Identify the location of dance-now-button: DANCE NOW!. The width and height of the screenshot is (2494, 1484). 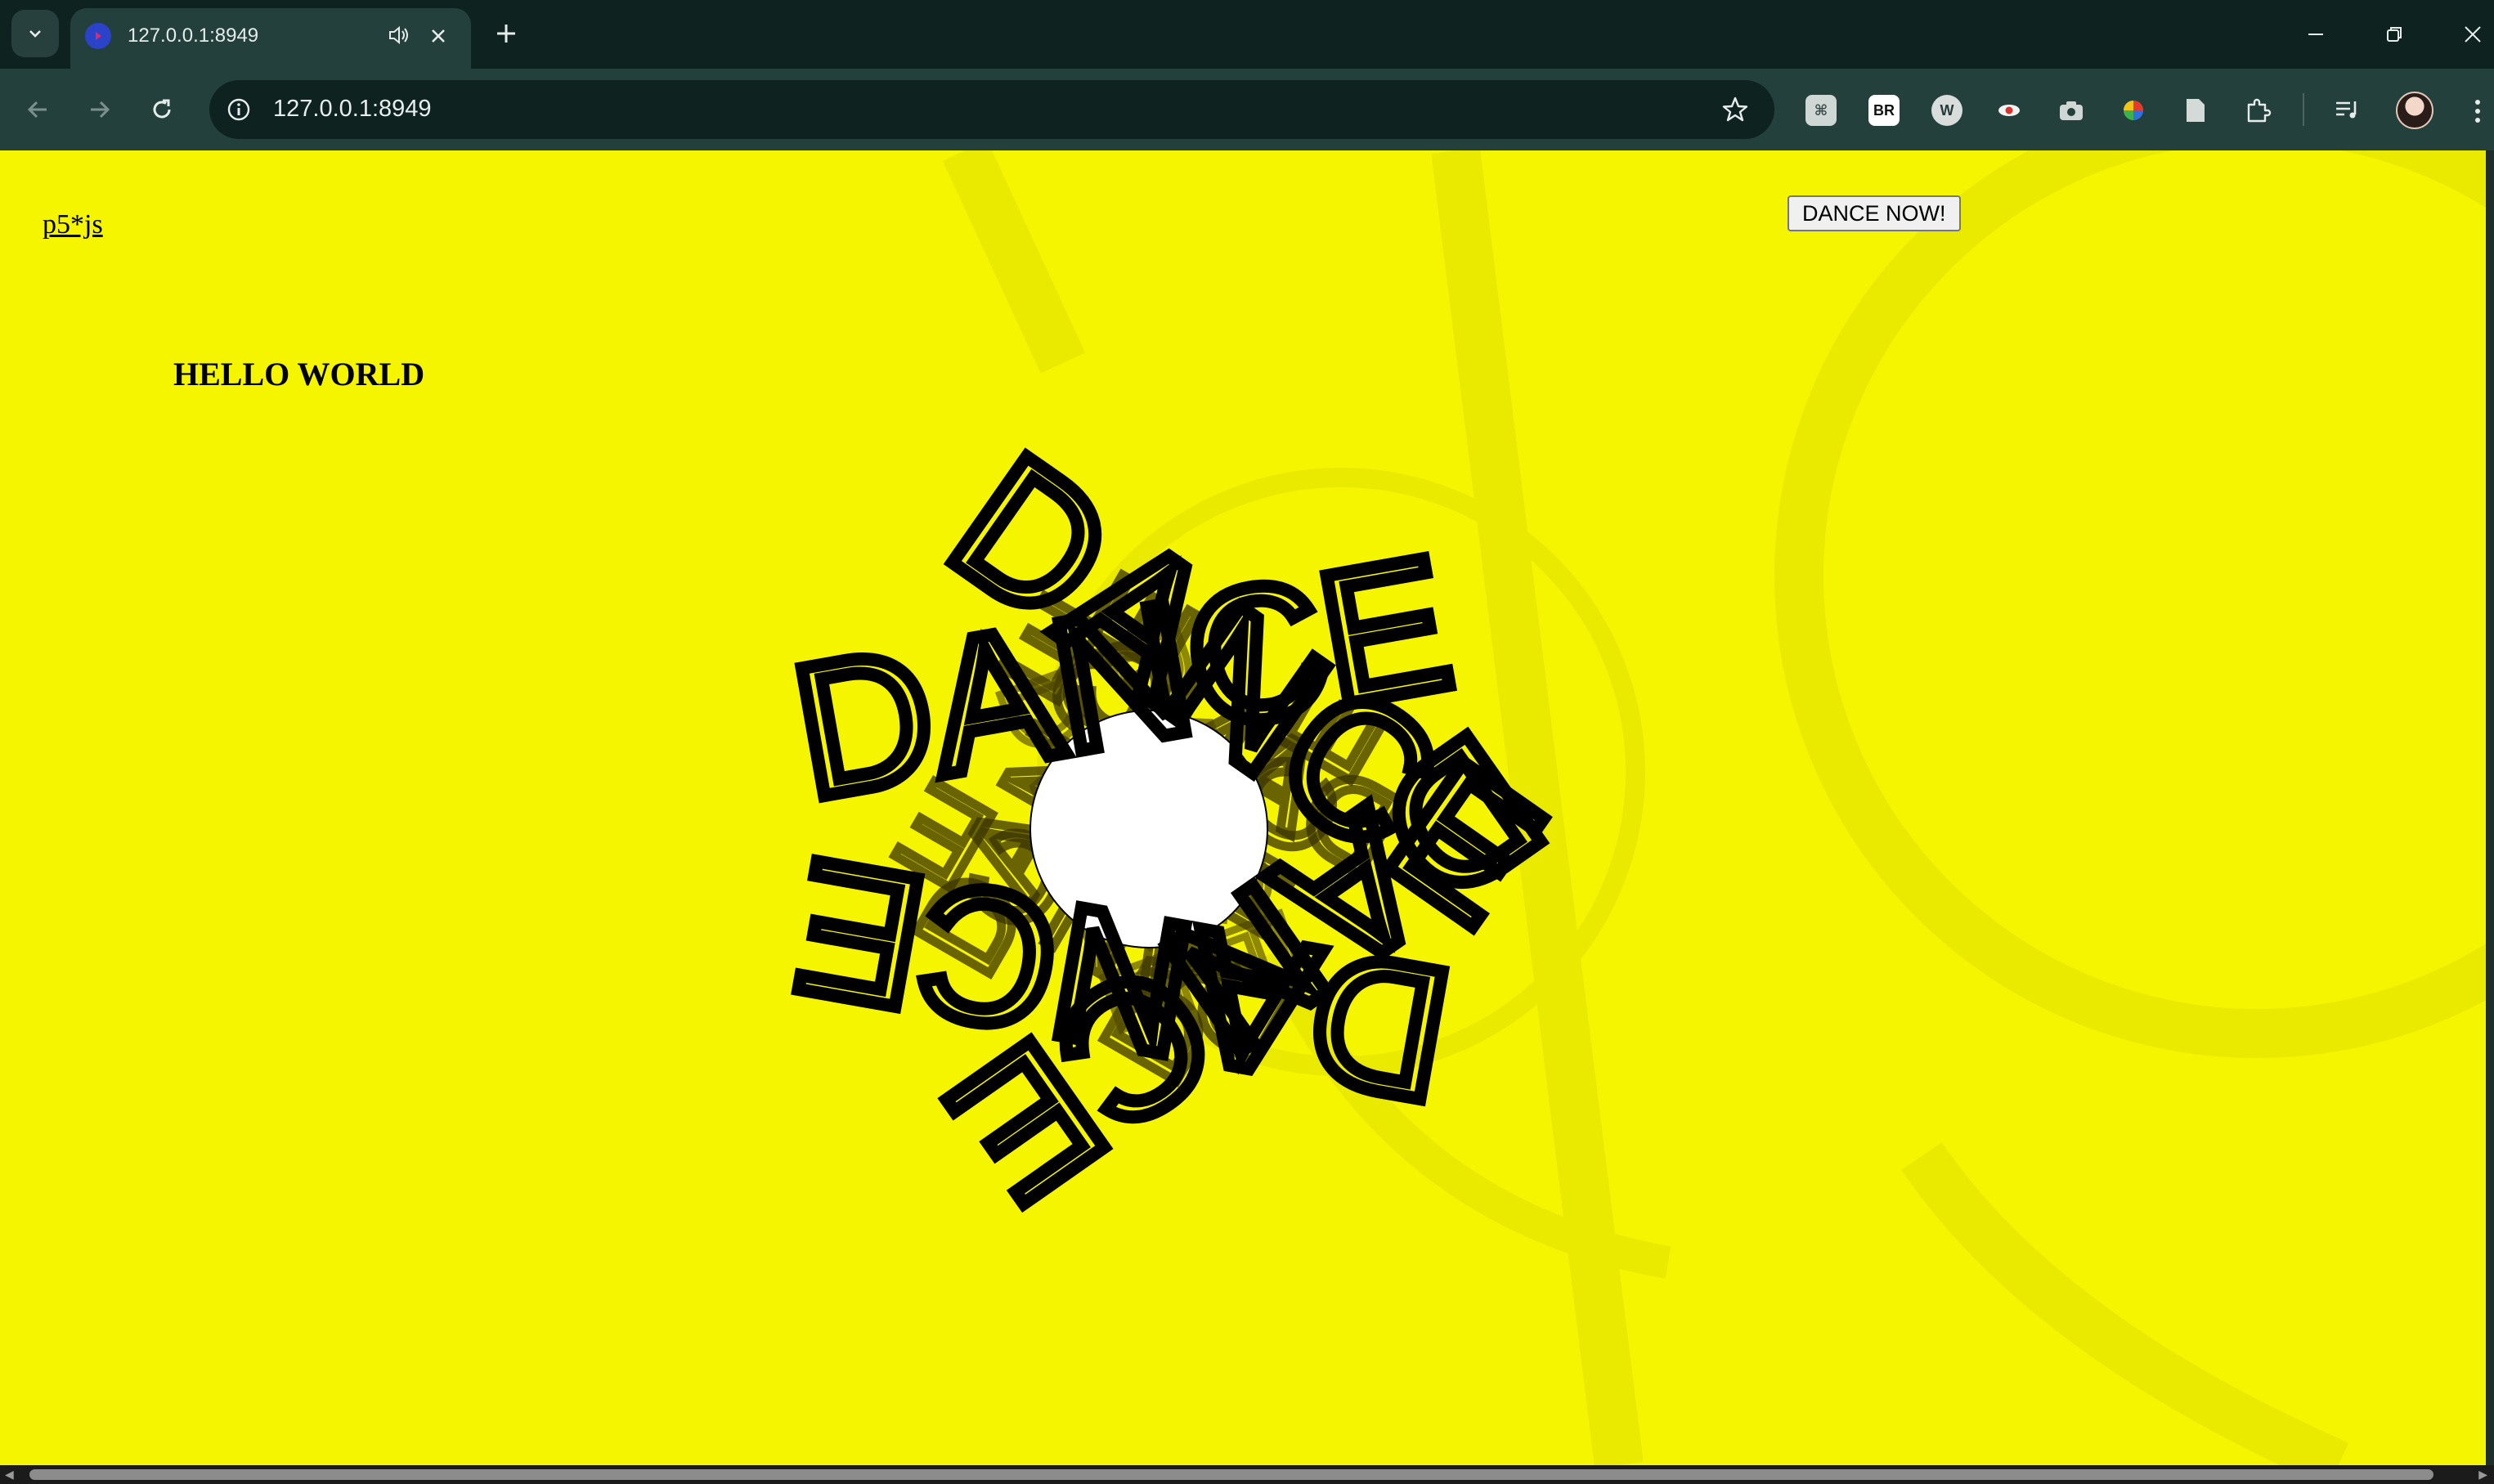
(1874, 213).